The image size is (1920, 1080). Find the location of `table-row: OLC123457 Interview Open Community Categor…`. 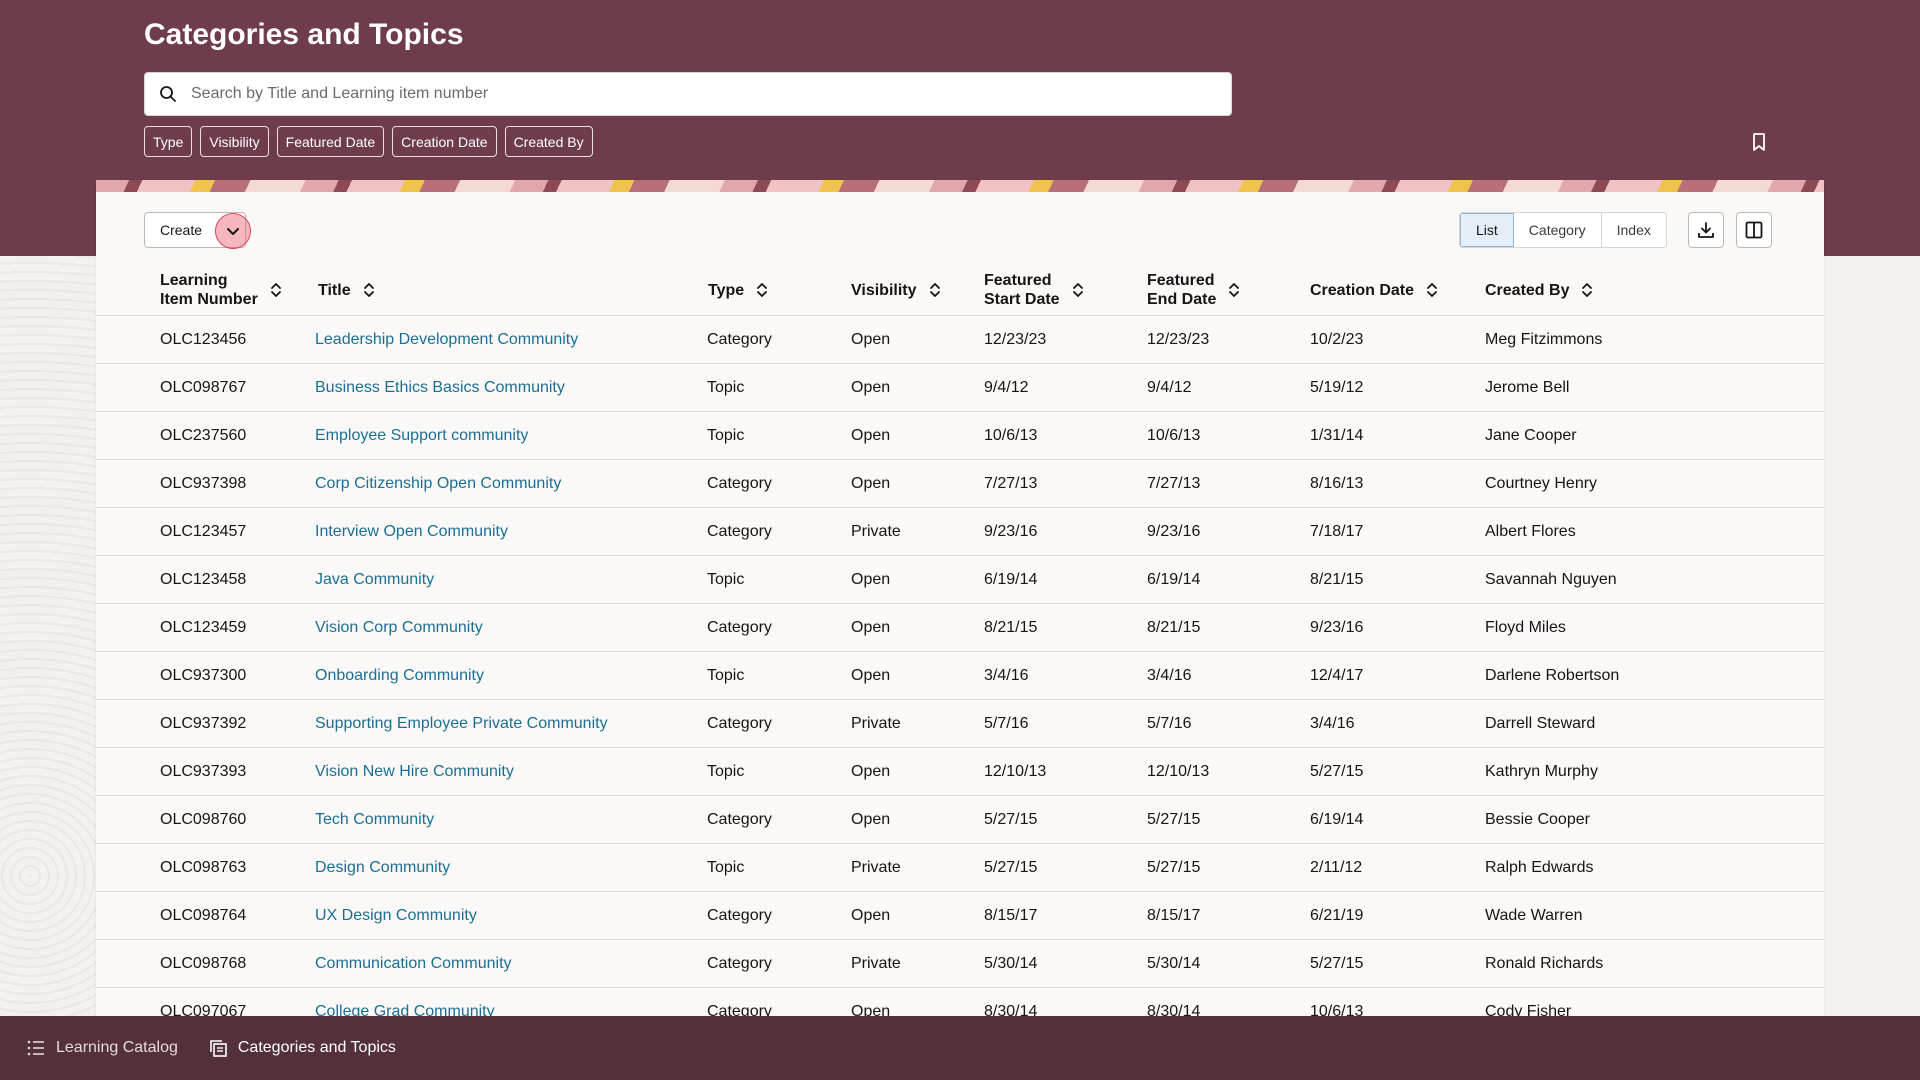

table-row: OLC123457 Interview Open Community Categor… is located at coordinates (960, 532).